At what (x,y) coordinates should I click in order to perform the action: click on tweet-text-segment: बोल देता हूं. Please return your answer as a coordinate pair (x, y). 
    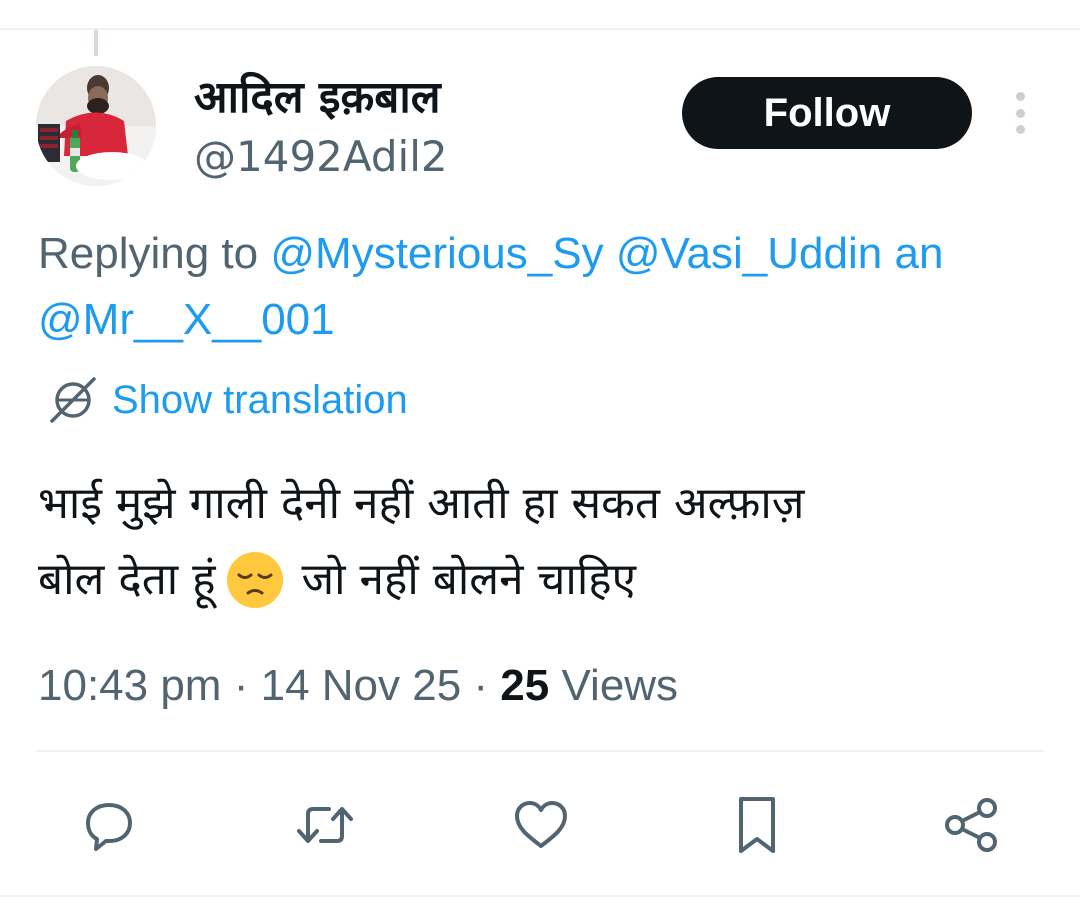
    Looking at the image, I should click on (127, 579).